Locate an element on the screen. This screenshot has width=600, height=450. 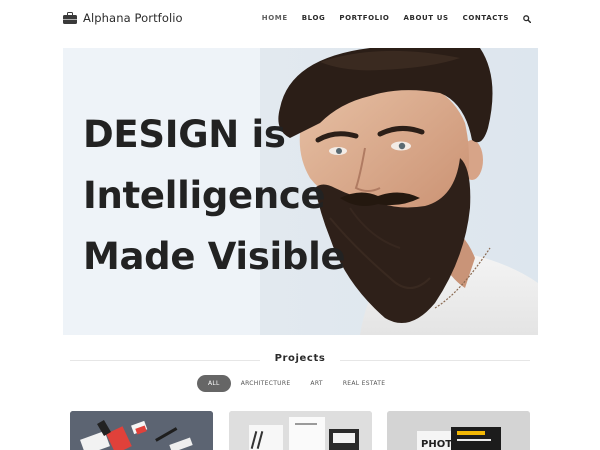
projects-heading: Projects is located at coordinates (300, 358).